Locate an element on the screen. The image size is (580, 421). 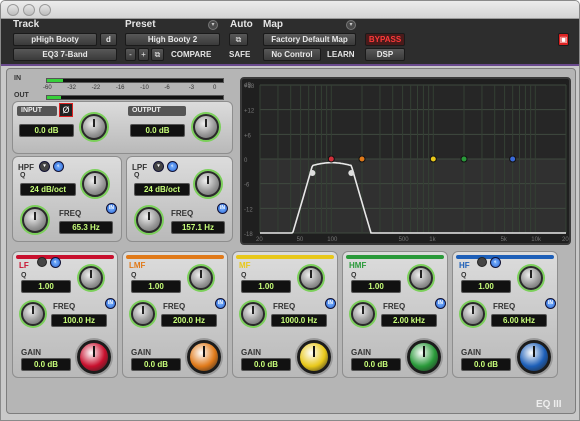
map-menu-icon: ▾ is located at coordinates (351, 25).